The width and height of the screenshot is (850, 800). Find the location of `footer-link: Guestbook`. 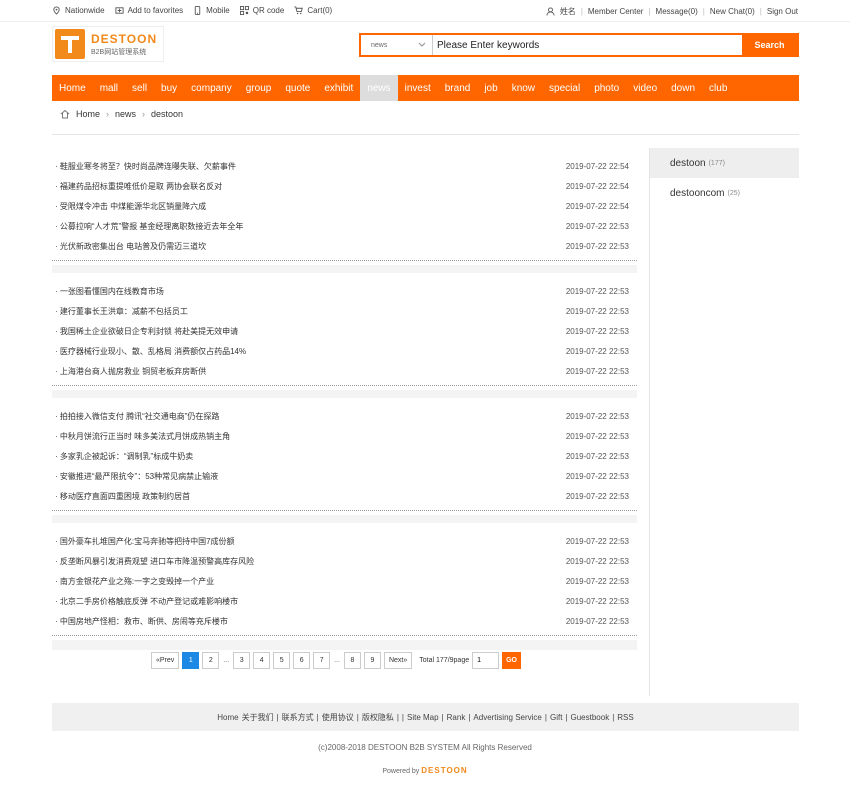

footer-link: Guestbook is located at coordinates (590, 717).